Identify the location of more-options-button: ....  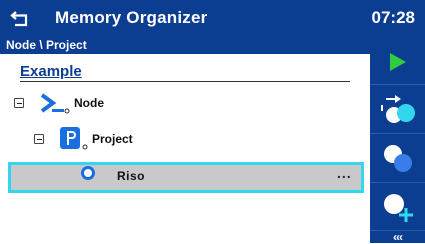
(344, 173).